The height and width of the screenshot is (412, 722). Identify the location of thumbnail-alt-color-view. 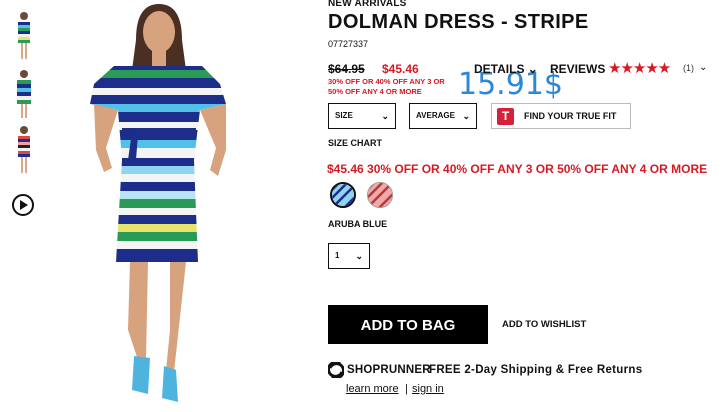
(24, 150).